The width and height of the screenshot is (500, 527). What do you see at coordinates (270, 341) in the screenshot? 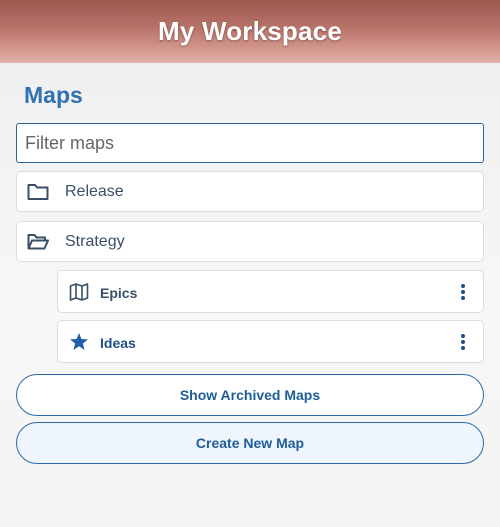
I see `map-item-ideas: Ideas` at bounding box center [270, 341].